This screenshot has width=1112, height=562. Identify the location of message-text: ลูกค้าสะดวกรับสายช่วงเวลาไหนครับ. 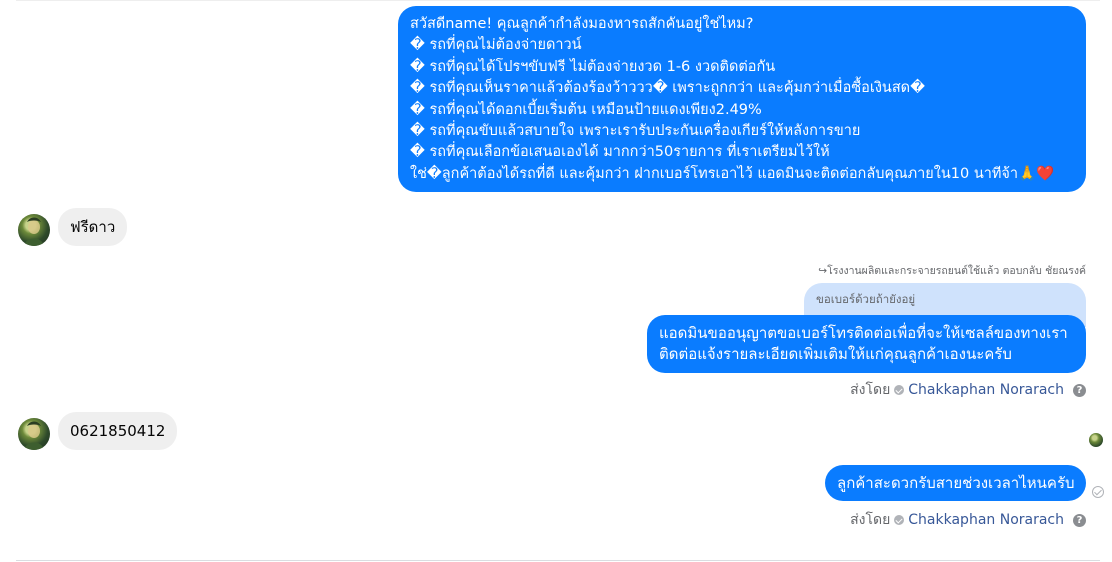
(956, 483).